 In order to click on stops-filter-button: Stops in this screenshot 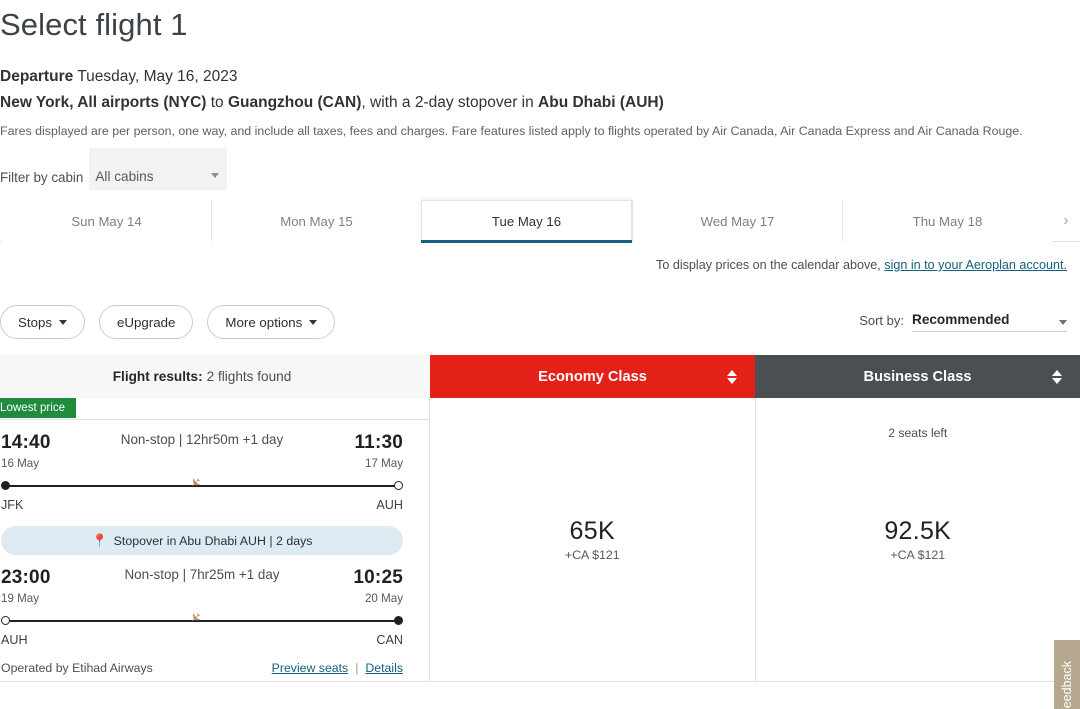, I will do `click(43, 322)`.